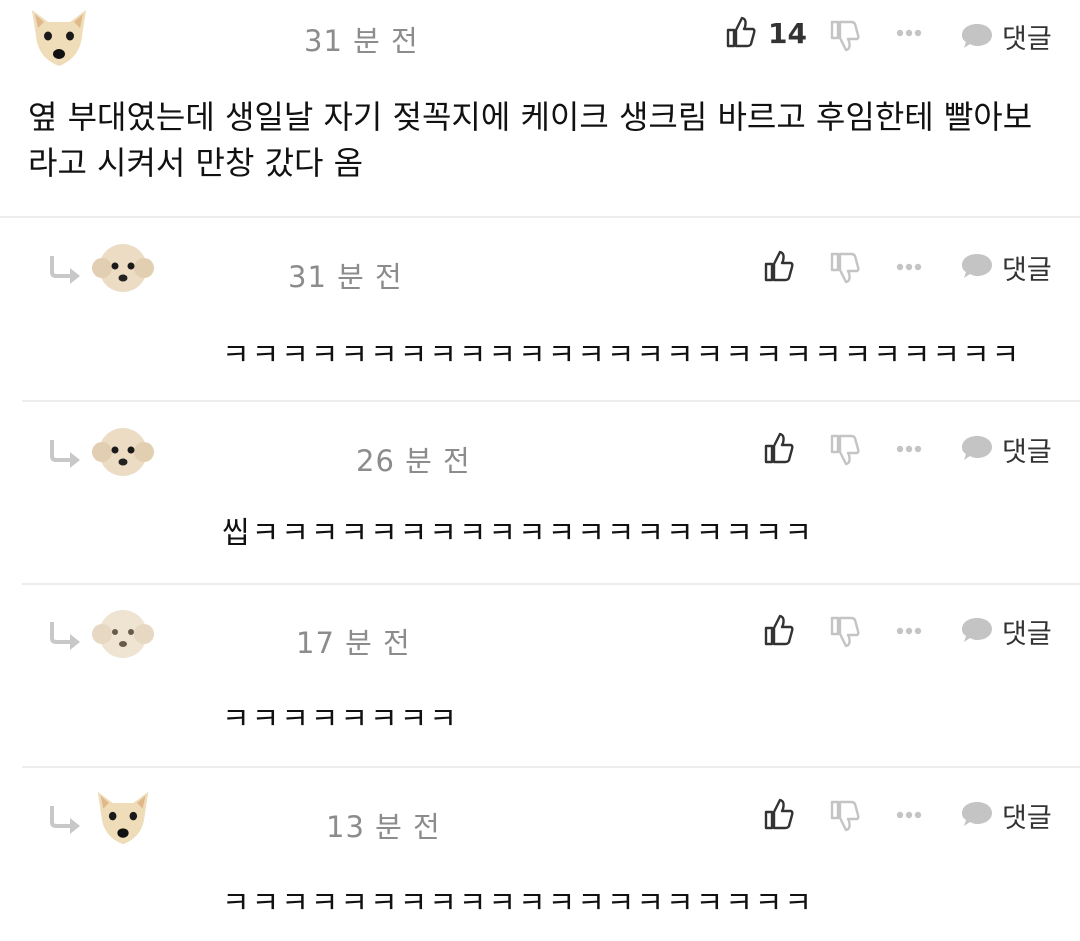  What do you see at coordinates (340, 719) in the screenshot?
I see `reply-text: ㅋㅋㅋㅋㅋㅋㅋㅋ` at bounding box center [340, 719].